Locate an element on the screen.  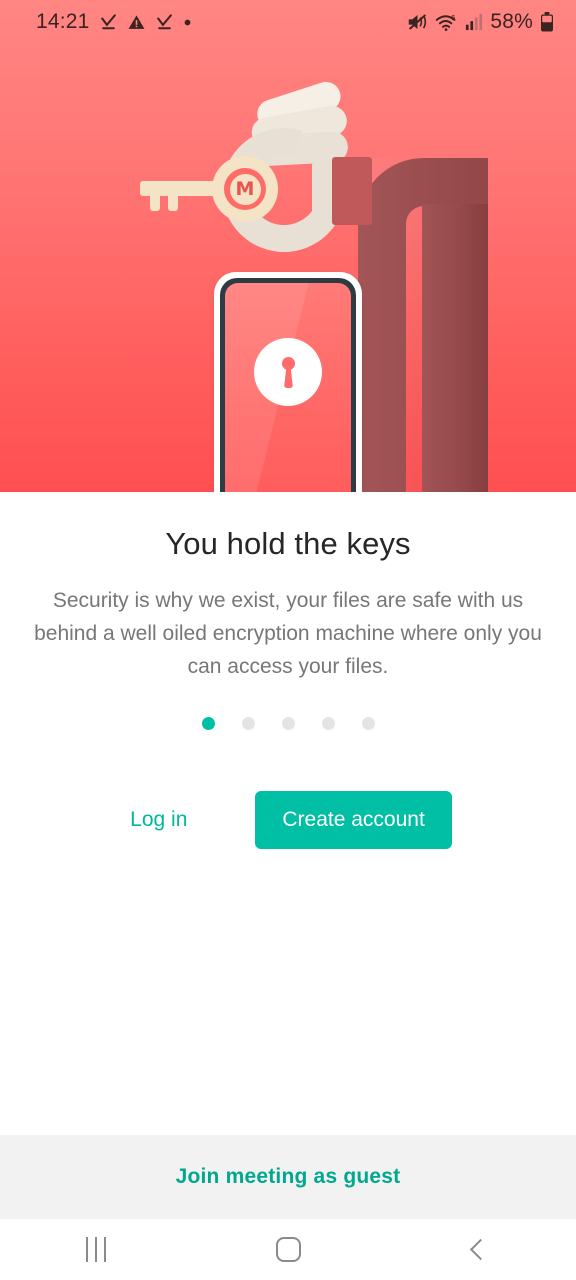
log-in-button: Log in is located at coordinates (158, 820).